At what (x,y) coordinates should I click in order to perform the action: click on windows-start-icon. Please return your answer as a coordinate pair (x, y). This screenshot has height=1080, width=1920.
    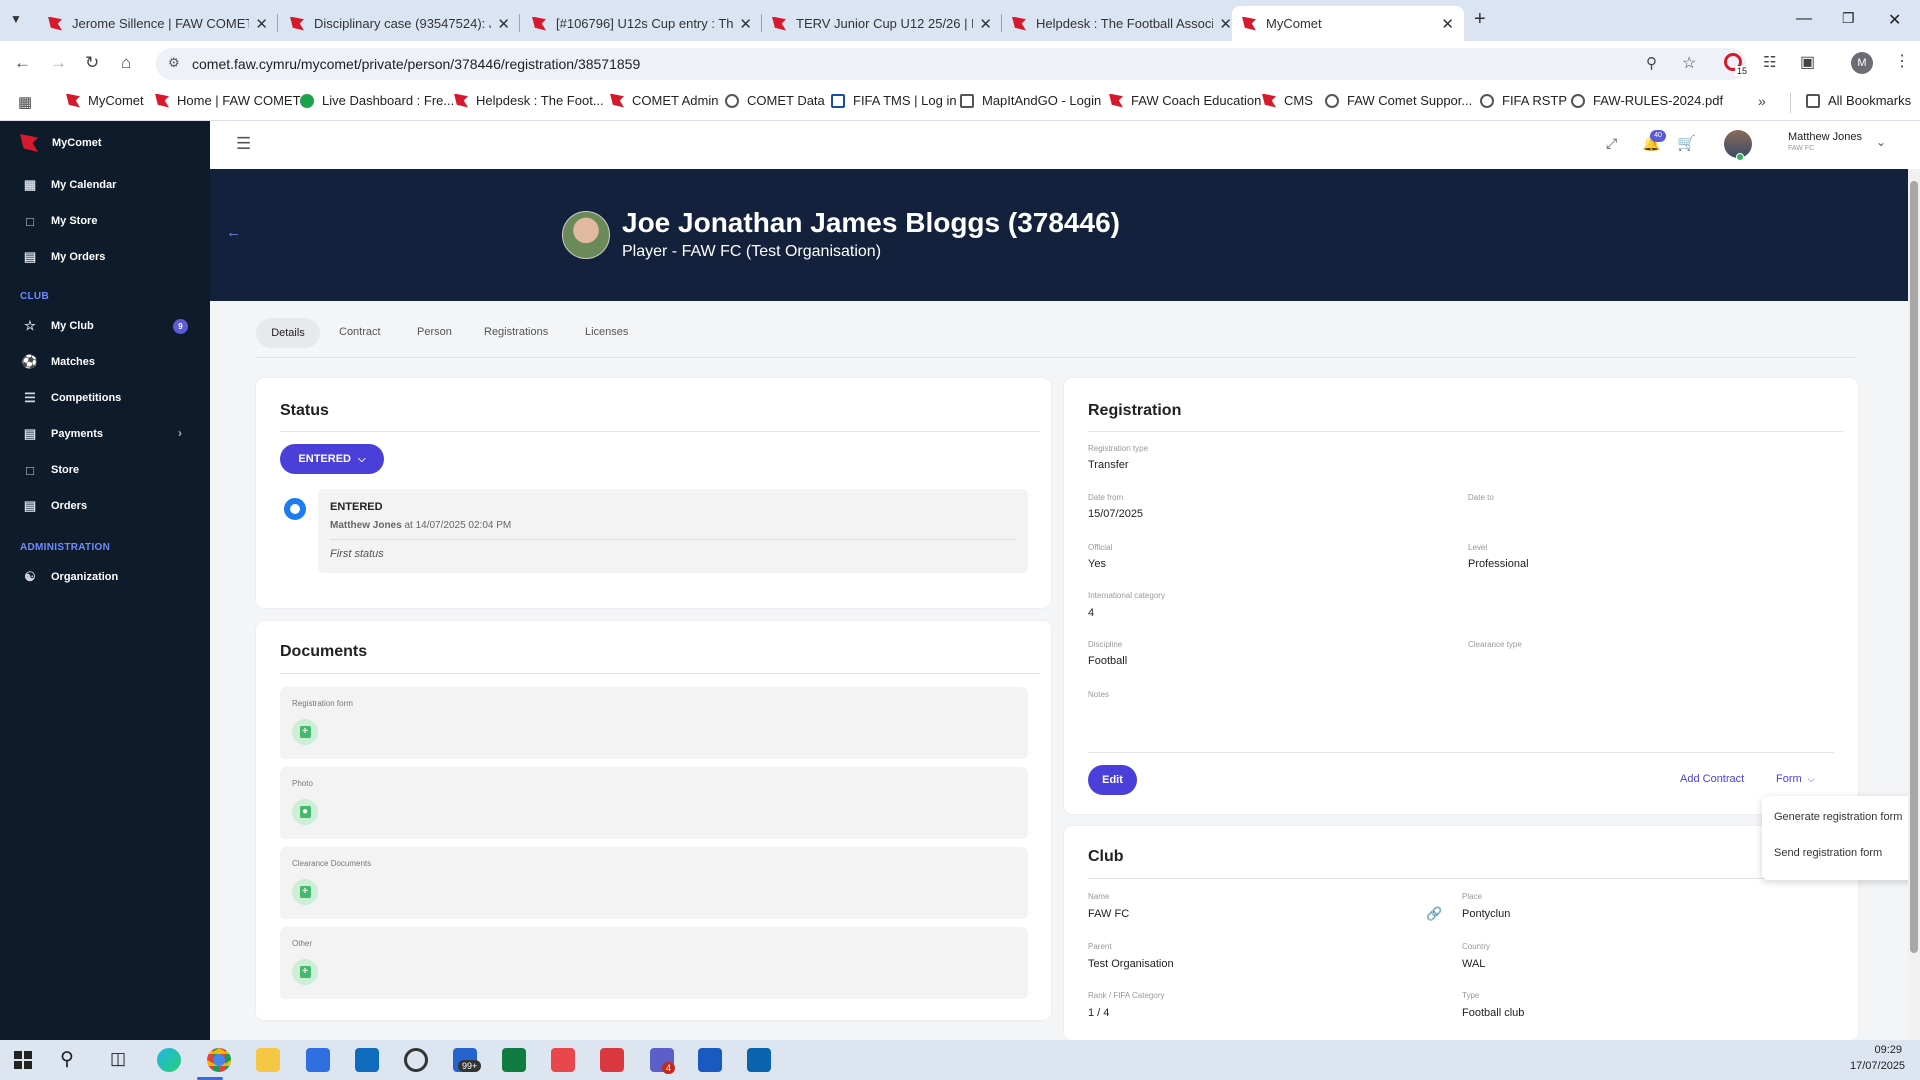
    Looking at the image, I should click on (23, 1060).